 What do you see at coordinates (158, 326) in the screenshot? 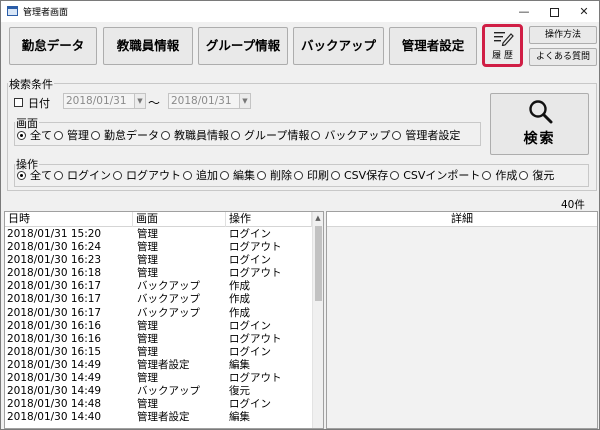
I see `table-row: 2018/01/30 16:16 管理 ログイン` at bounding box center [158, 326].